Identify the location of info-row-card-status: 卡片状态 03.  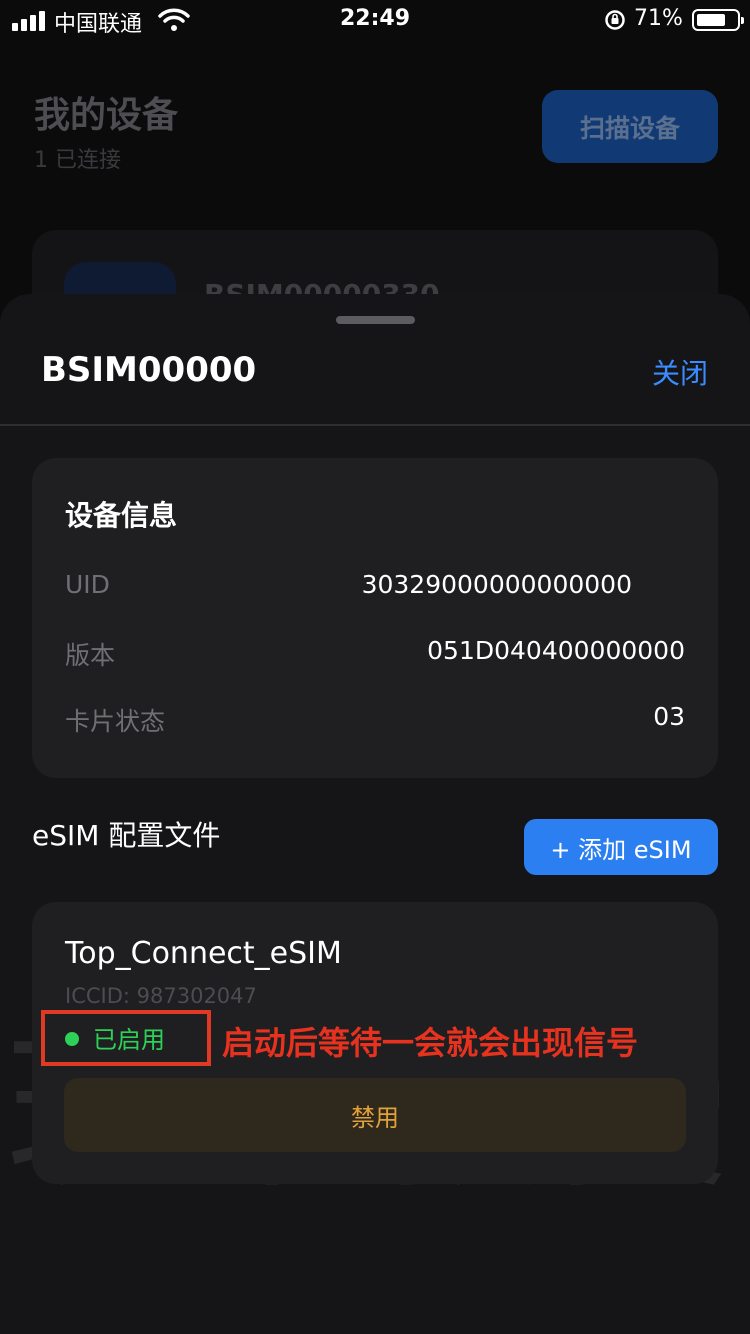
(375, 722).